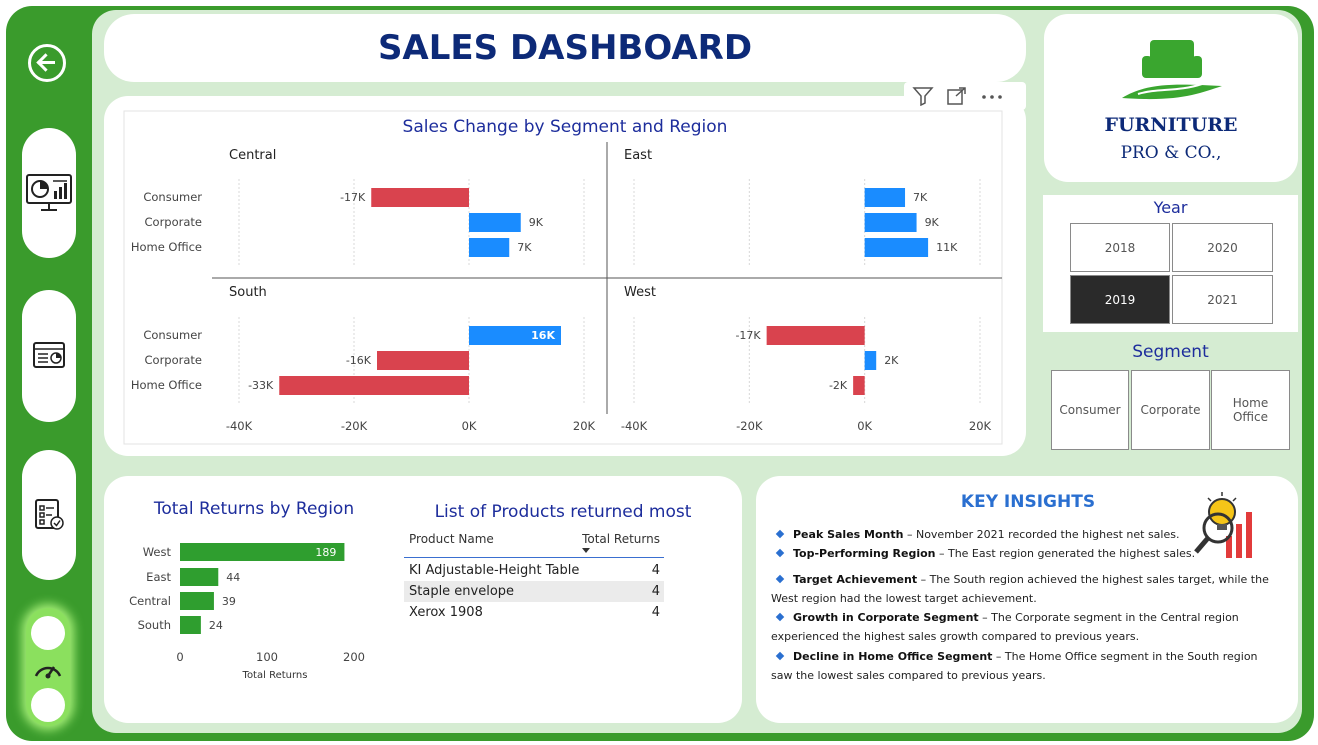 The image size is (1318, 745). What do you see at coordinates (451, 539) in the screenshot?
I see `table-header-product: Product Name` at bounding box center [451, 539].